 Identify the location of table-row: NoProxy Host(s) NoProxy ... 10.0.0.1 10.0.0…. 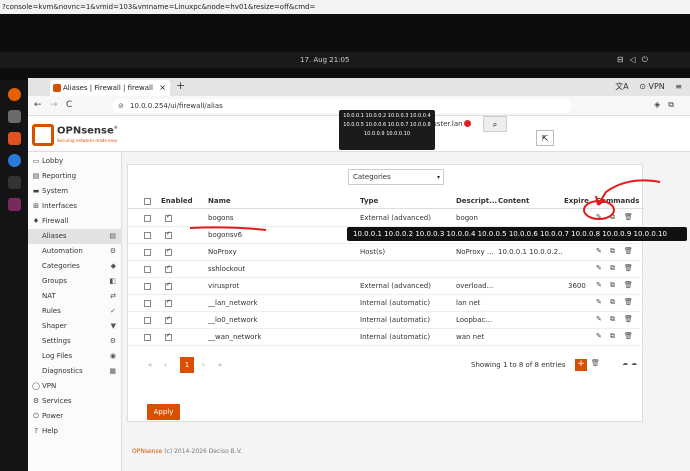
(386, 252).